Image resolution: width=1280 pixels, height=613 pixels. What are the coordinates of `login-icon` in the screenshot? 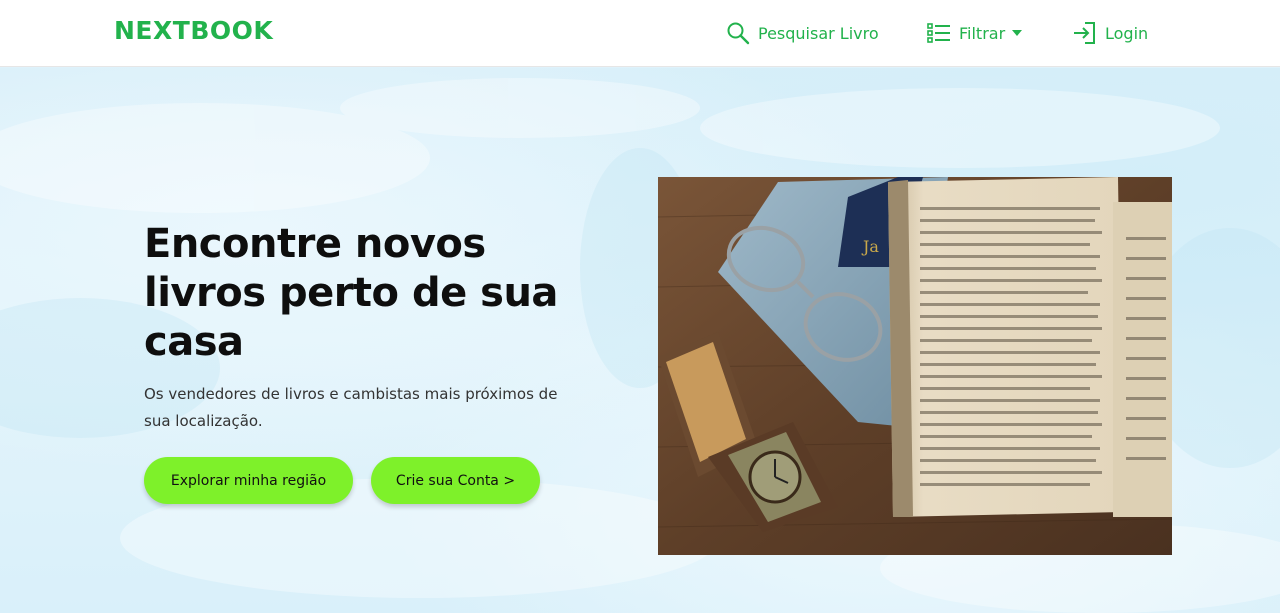 It's located at (1084, 33).